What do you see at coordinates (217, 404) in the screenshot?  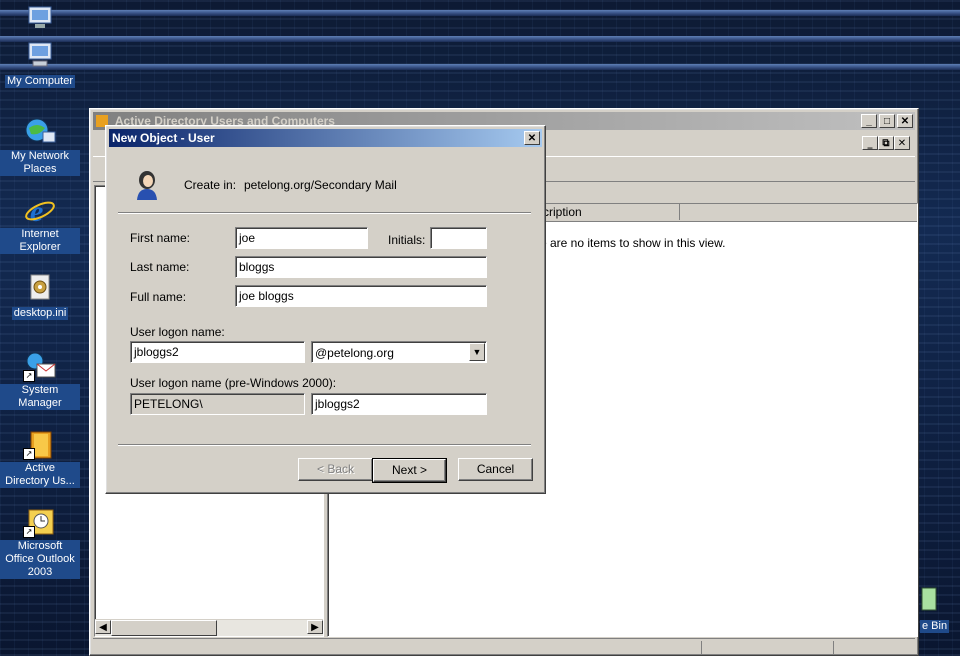 I see `prewin-domain-field: PETELONG\` at bounding box center [217, 404].